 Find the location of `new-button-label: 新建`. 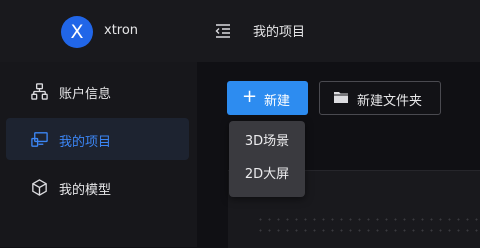

new-button-label: 新建 is located at coordinates (277, 101).